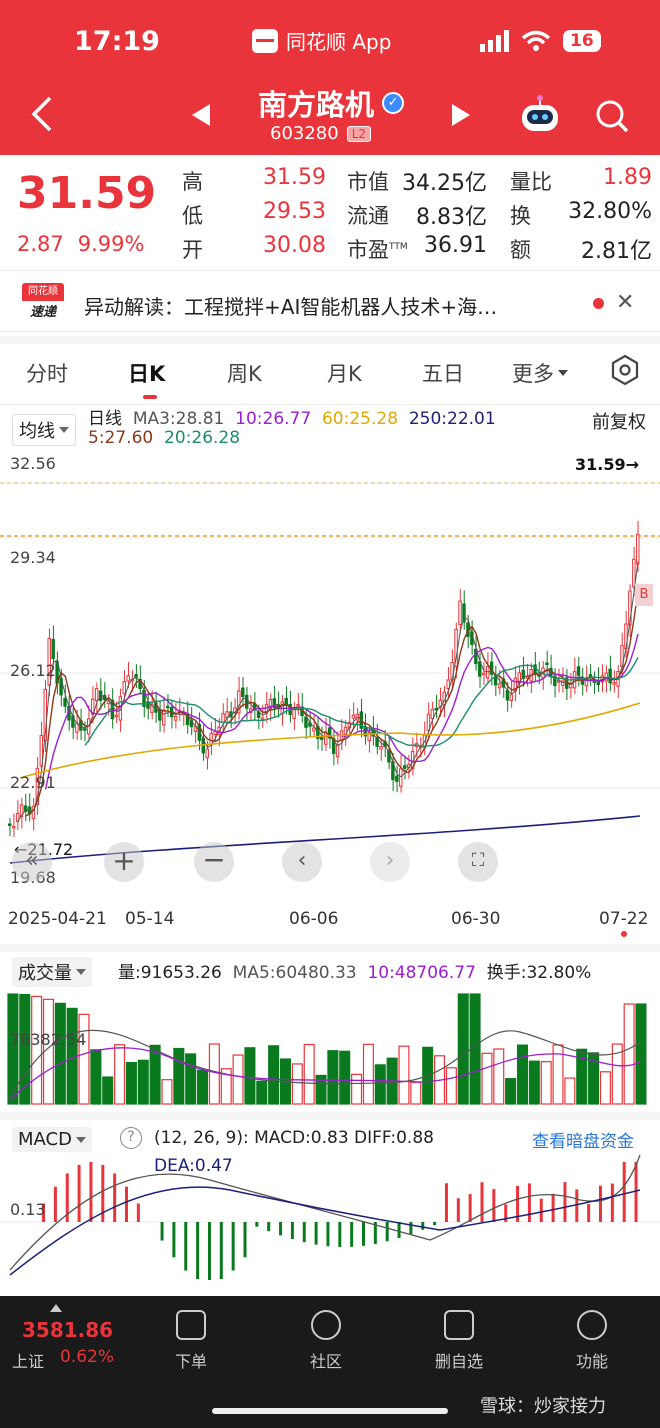 This screenshot has height=1428, width=660. Describe the element at coordinates (201, 115) in the screenshot. I see `prev-stock-button` at that location.